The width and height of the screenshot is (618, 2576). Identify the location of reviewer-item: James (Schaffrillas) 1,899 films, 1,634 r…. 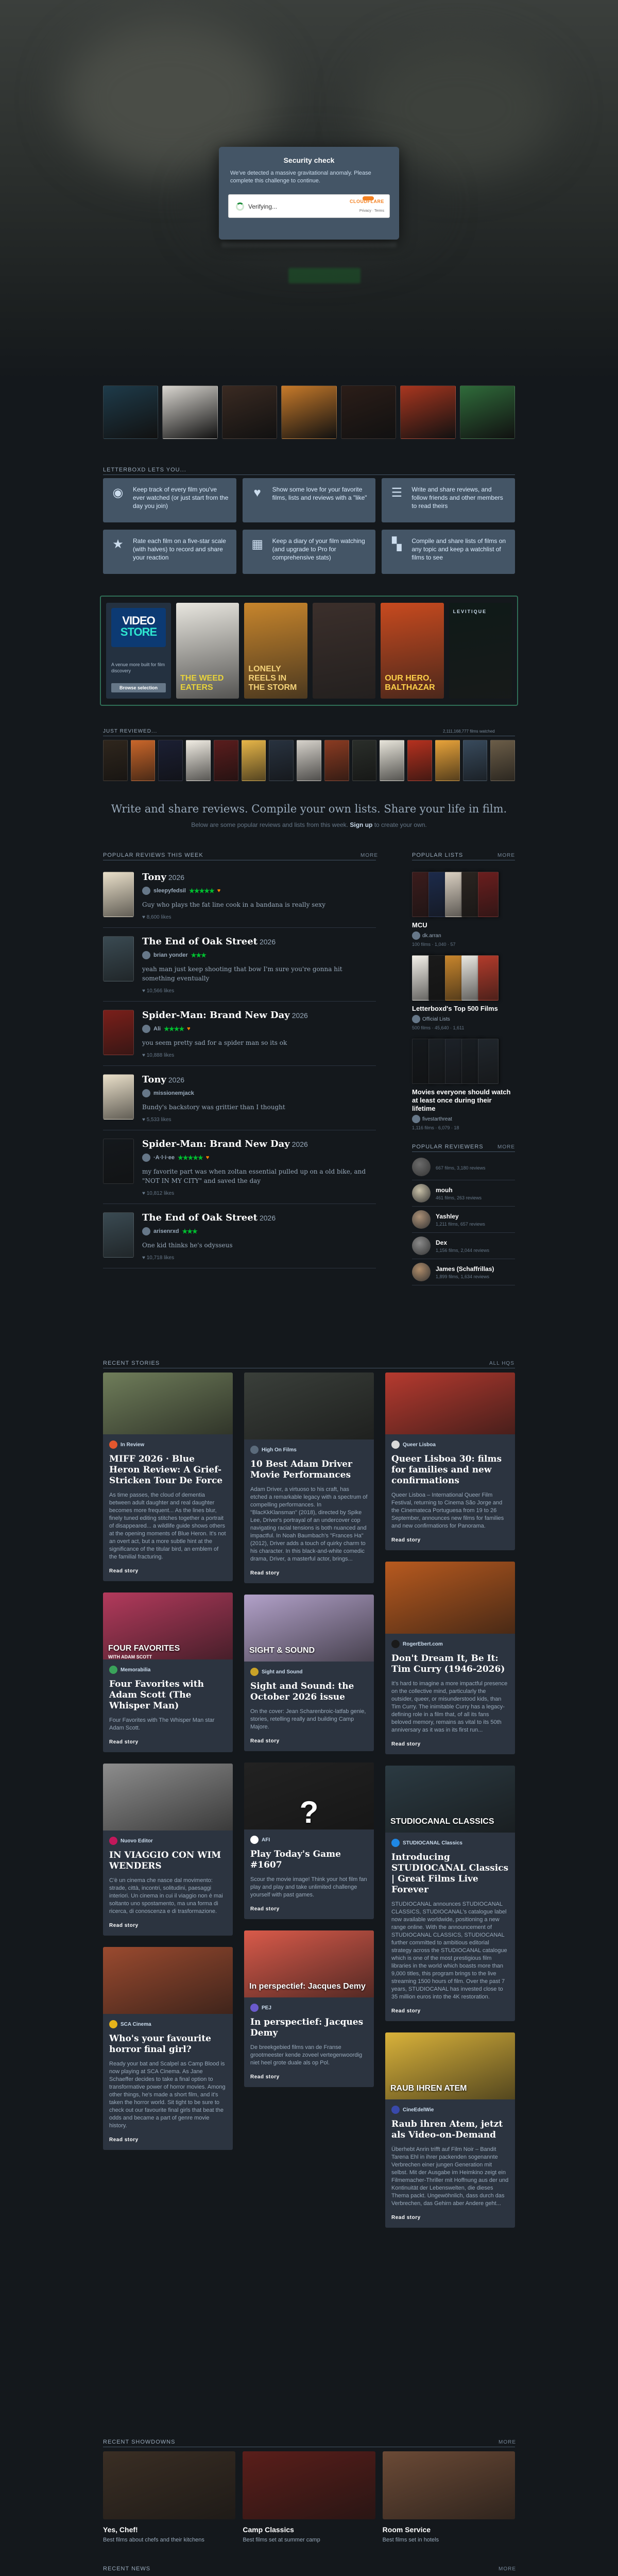
(463, 1272).